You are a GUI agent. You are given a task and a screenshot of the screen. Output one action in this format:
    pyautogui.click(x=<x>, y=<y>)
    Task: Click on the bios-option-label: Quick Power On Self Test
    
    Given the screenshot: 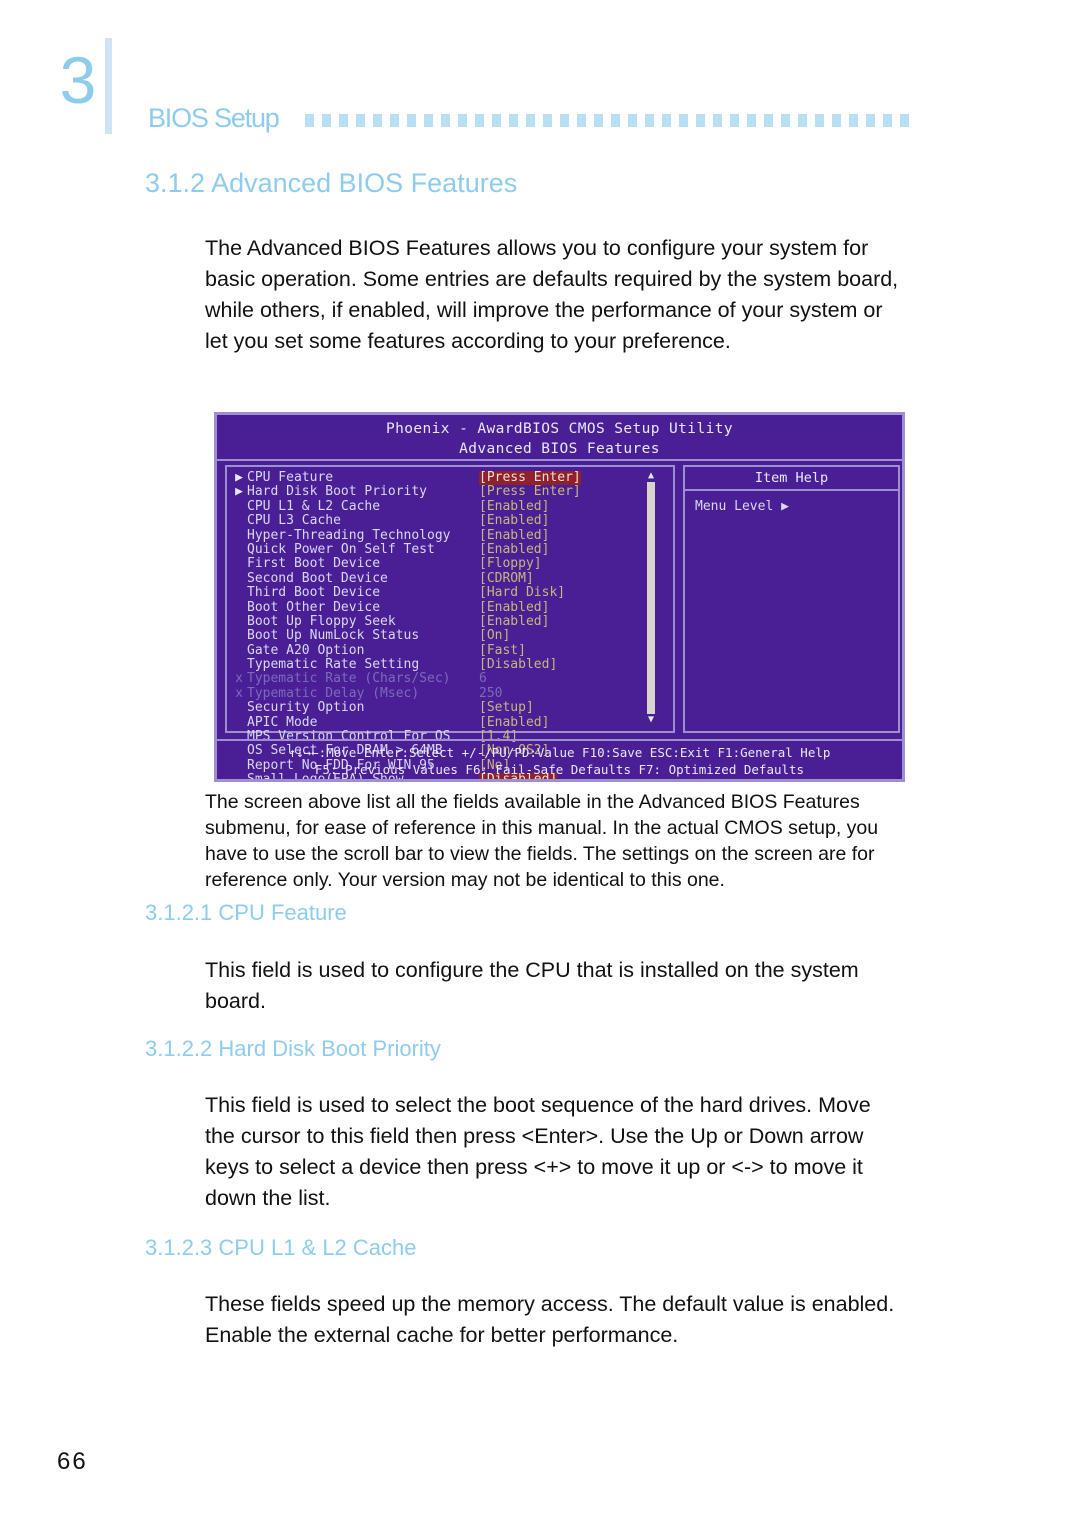 What is the action you would take?
    pyautogui.click(x=341, y=549)
    